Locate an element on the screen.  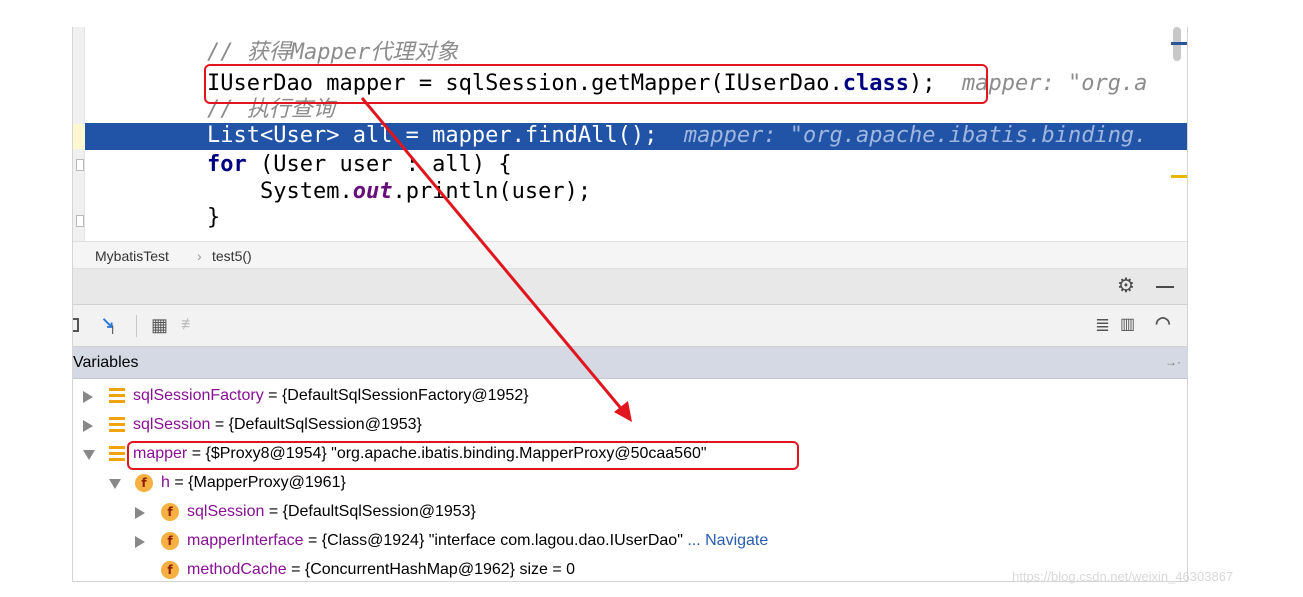
variable-name: methodCache is located at coordinates (237, 569).